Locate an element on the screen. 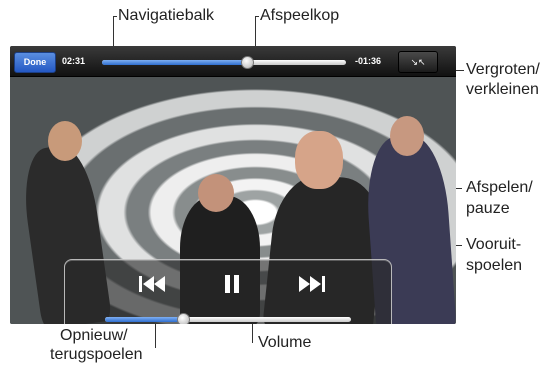  rewind-icon is located at coordinates (152, 284).